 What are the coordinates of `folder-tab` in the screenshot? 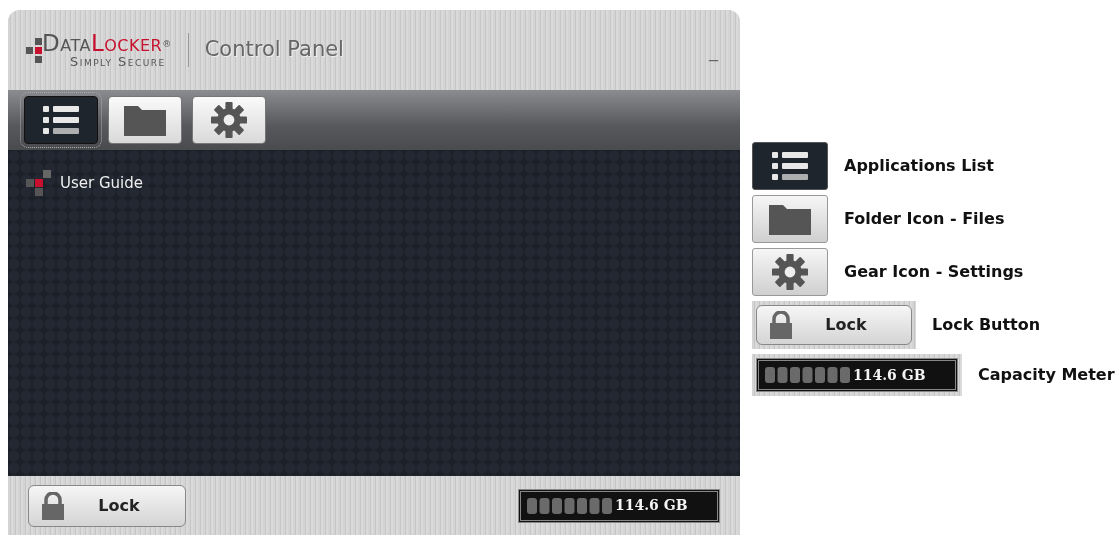 It's located at (145, 120).